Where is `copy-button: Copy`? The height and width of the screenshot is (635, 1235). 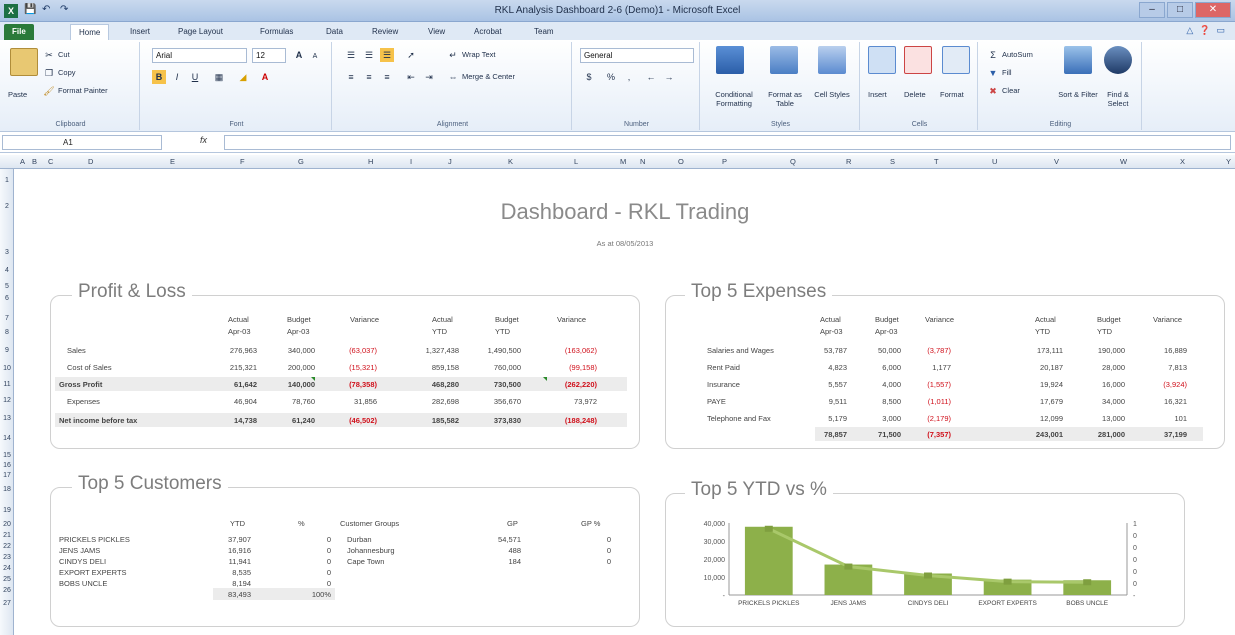 copy-button: Copy is located at coordinates (67, 72).